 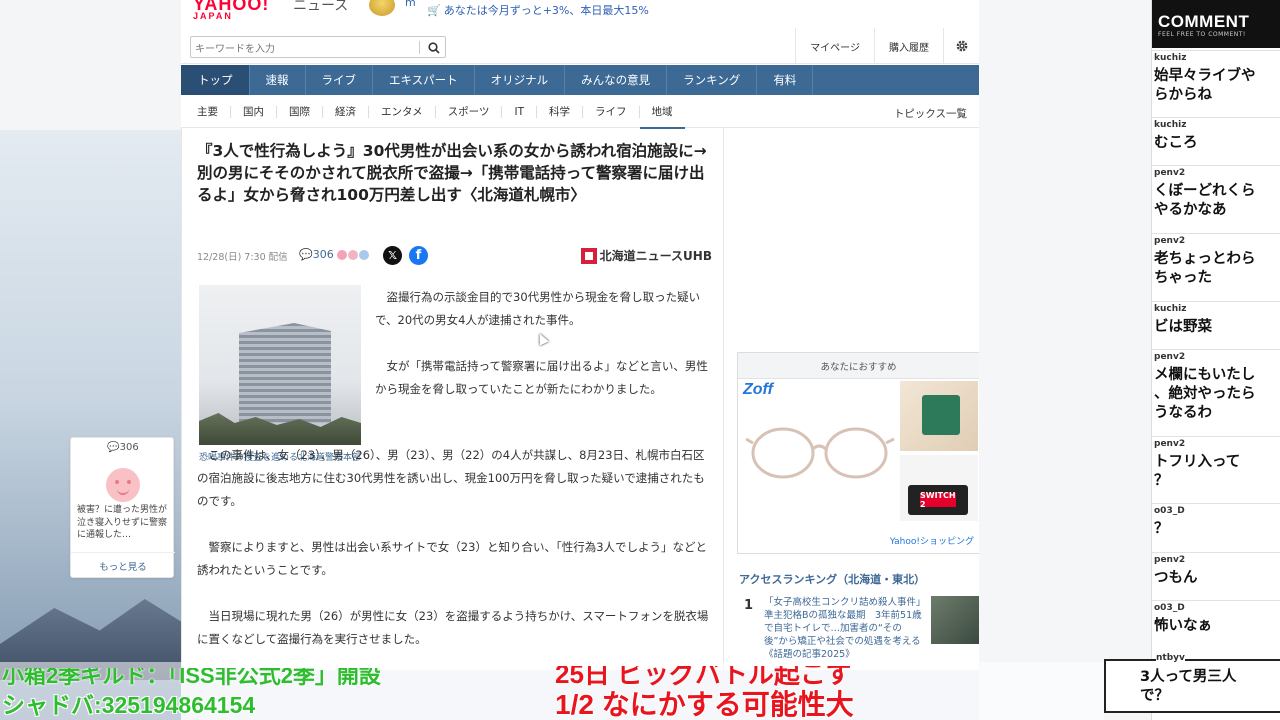 What do you see at coordinates (215, 80) in the screenshot?
I see `nav-top: トップ` at bounding box center [215, 80].